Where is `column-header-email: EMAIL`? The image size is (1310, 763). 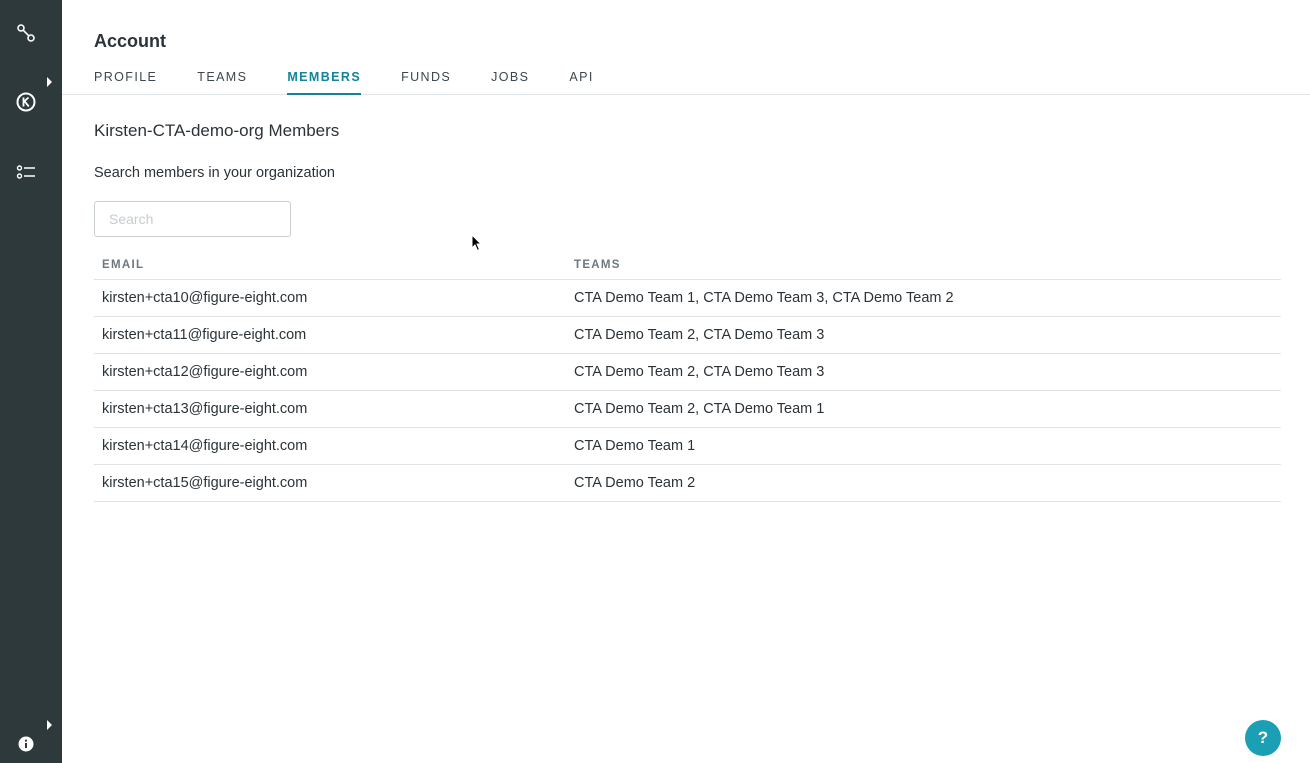
column-header-email: EMAIL is located at coordinates (330, 265).